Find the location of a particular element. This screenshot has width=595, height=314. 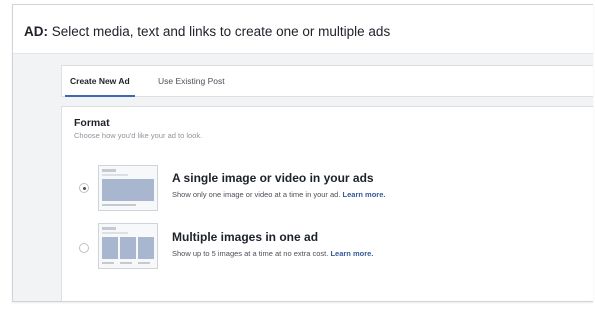

active-tab-indicator is located at coordinates (100, 96).